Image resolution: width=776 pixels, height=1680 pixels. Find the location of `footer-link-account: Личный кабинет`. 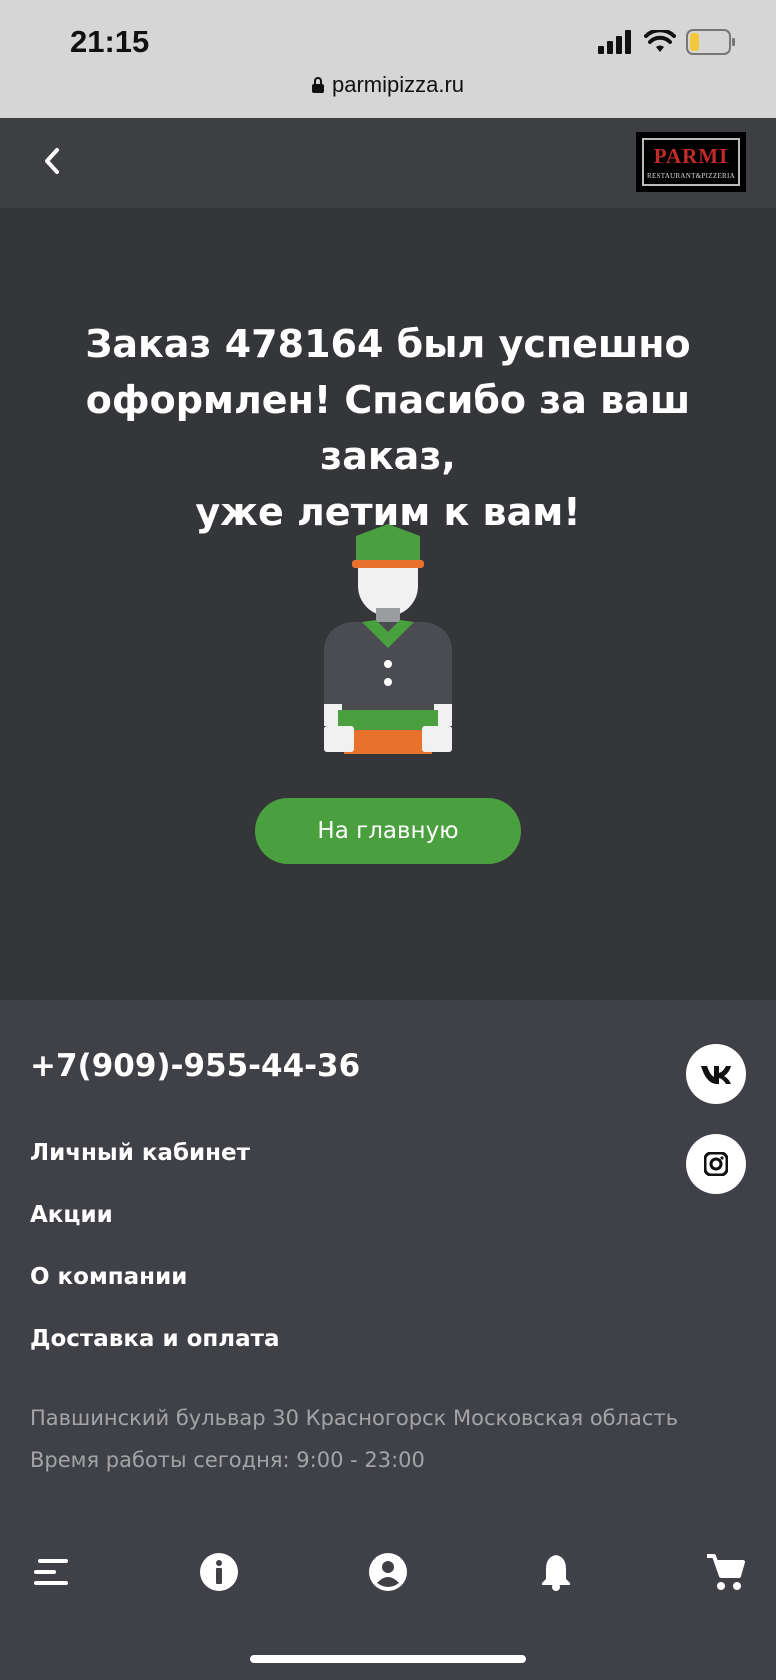

footer-link-account: Личный кабинет is located at coordinates (140, 1153).